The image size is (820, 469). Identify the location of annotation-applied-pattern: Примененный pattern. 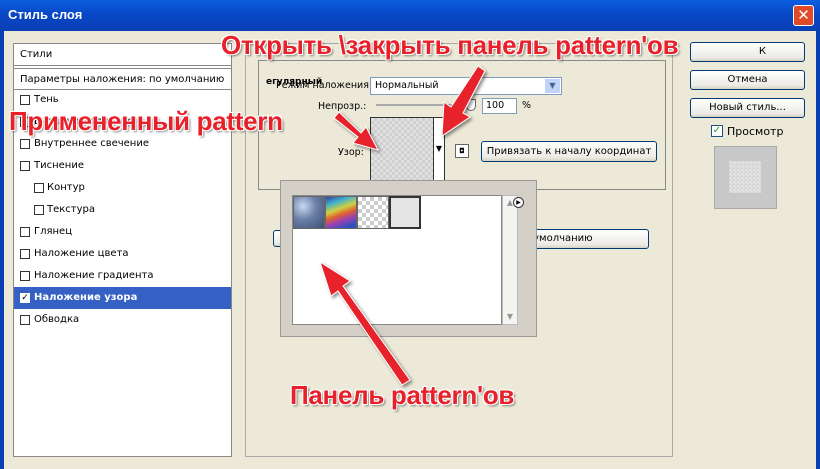
(146, 121).